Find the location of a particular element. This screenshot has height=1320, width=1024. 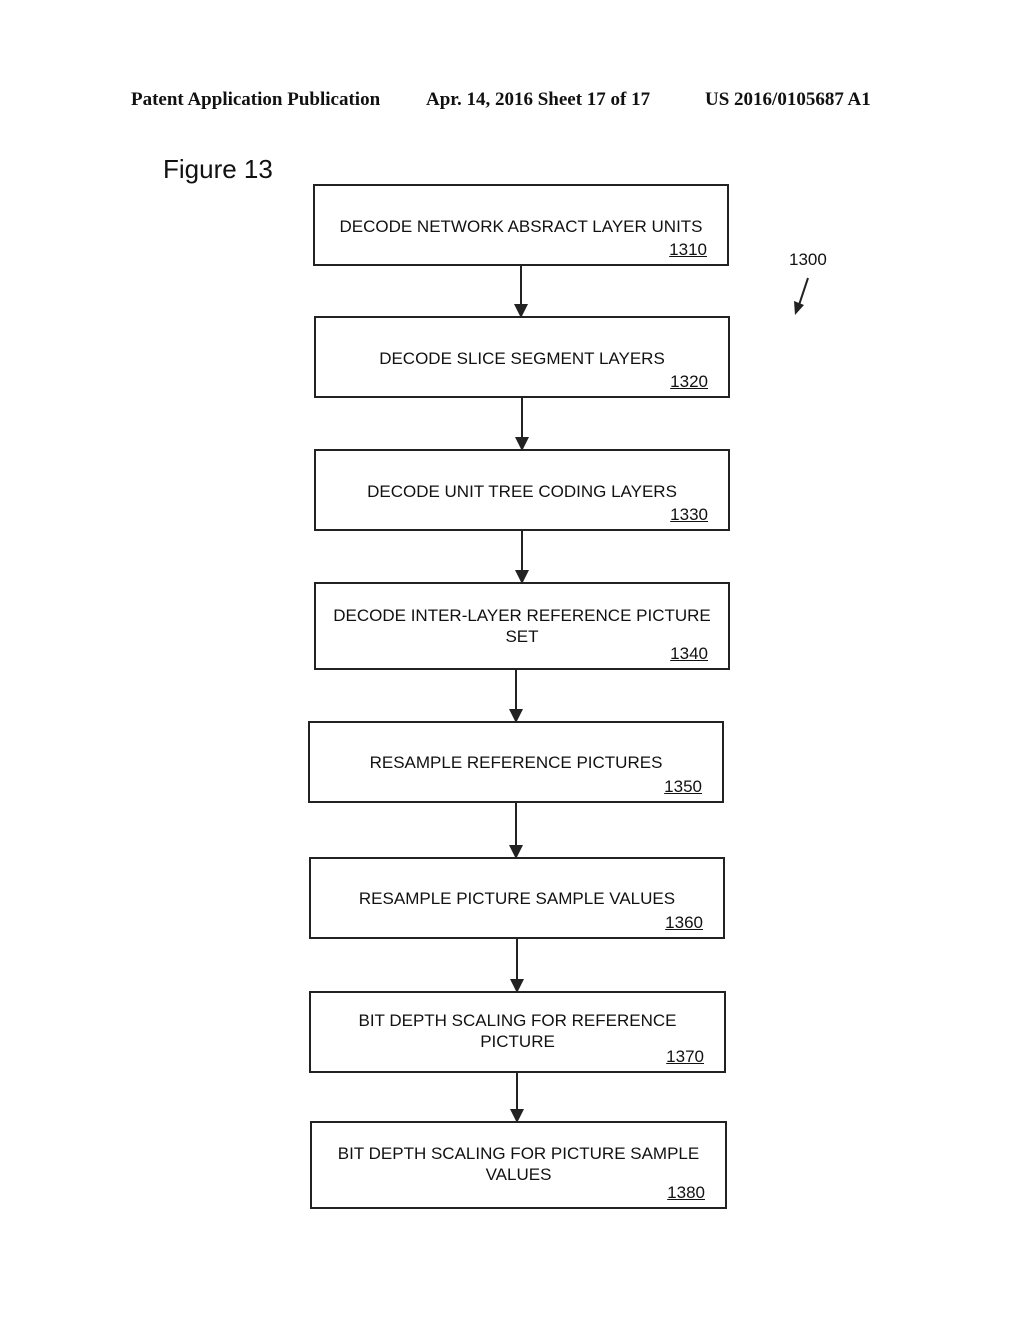

flow-step-1320: DECODE SLICE SEGMENT LAYERS 1320 is located at coordinates (522, 357).